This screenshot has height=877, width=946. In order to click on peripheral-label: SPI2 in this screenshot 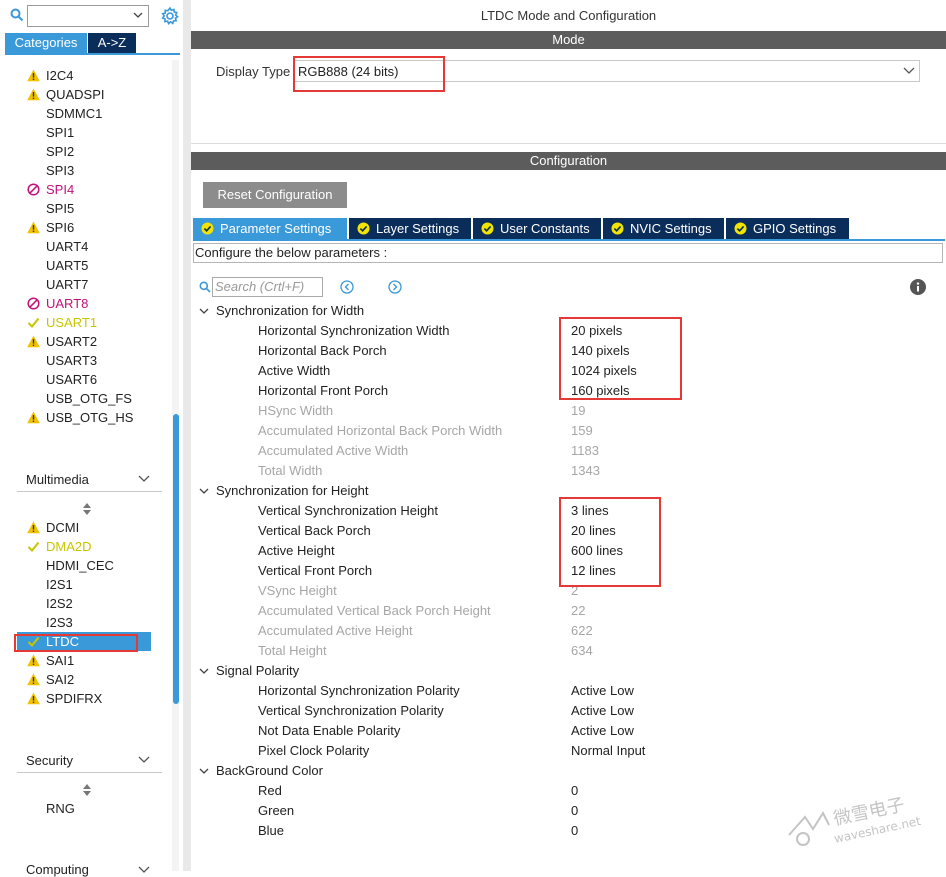, I will do `click(60, 151)`.